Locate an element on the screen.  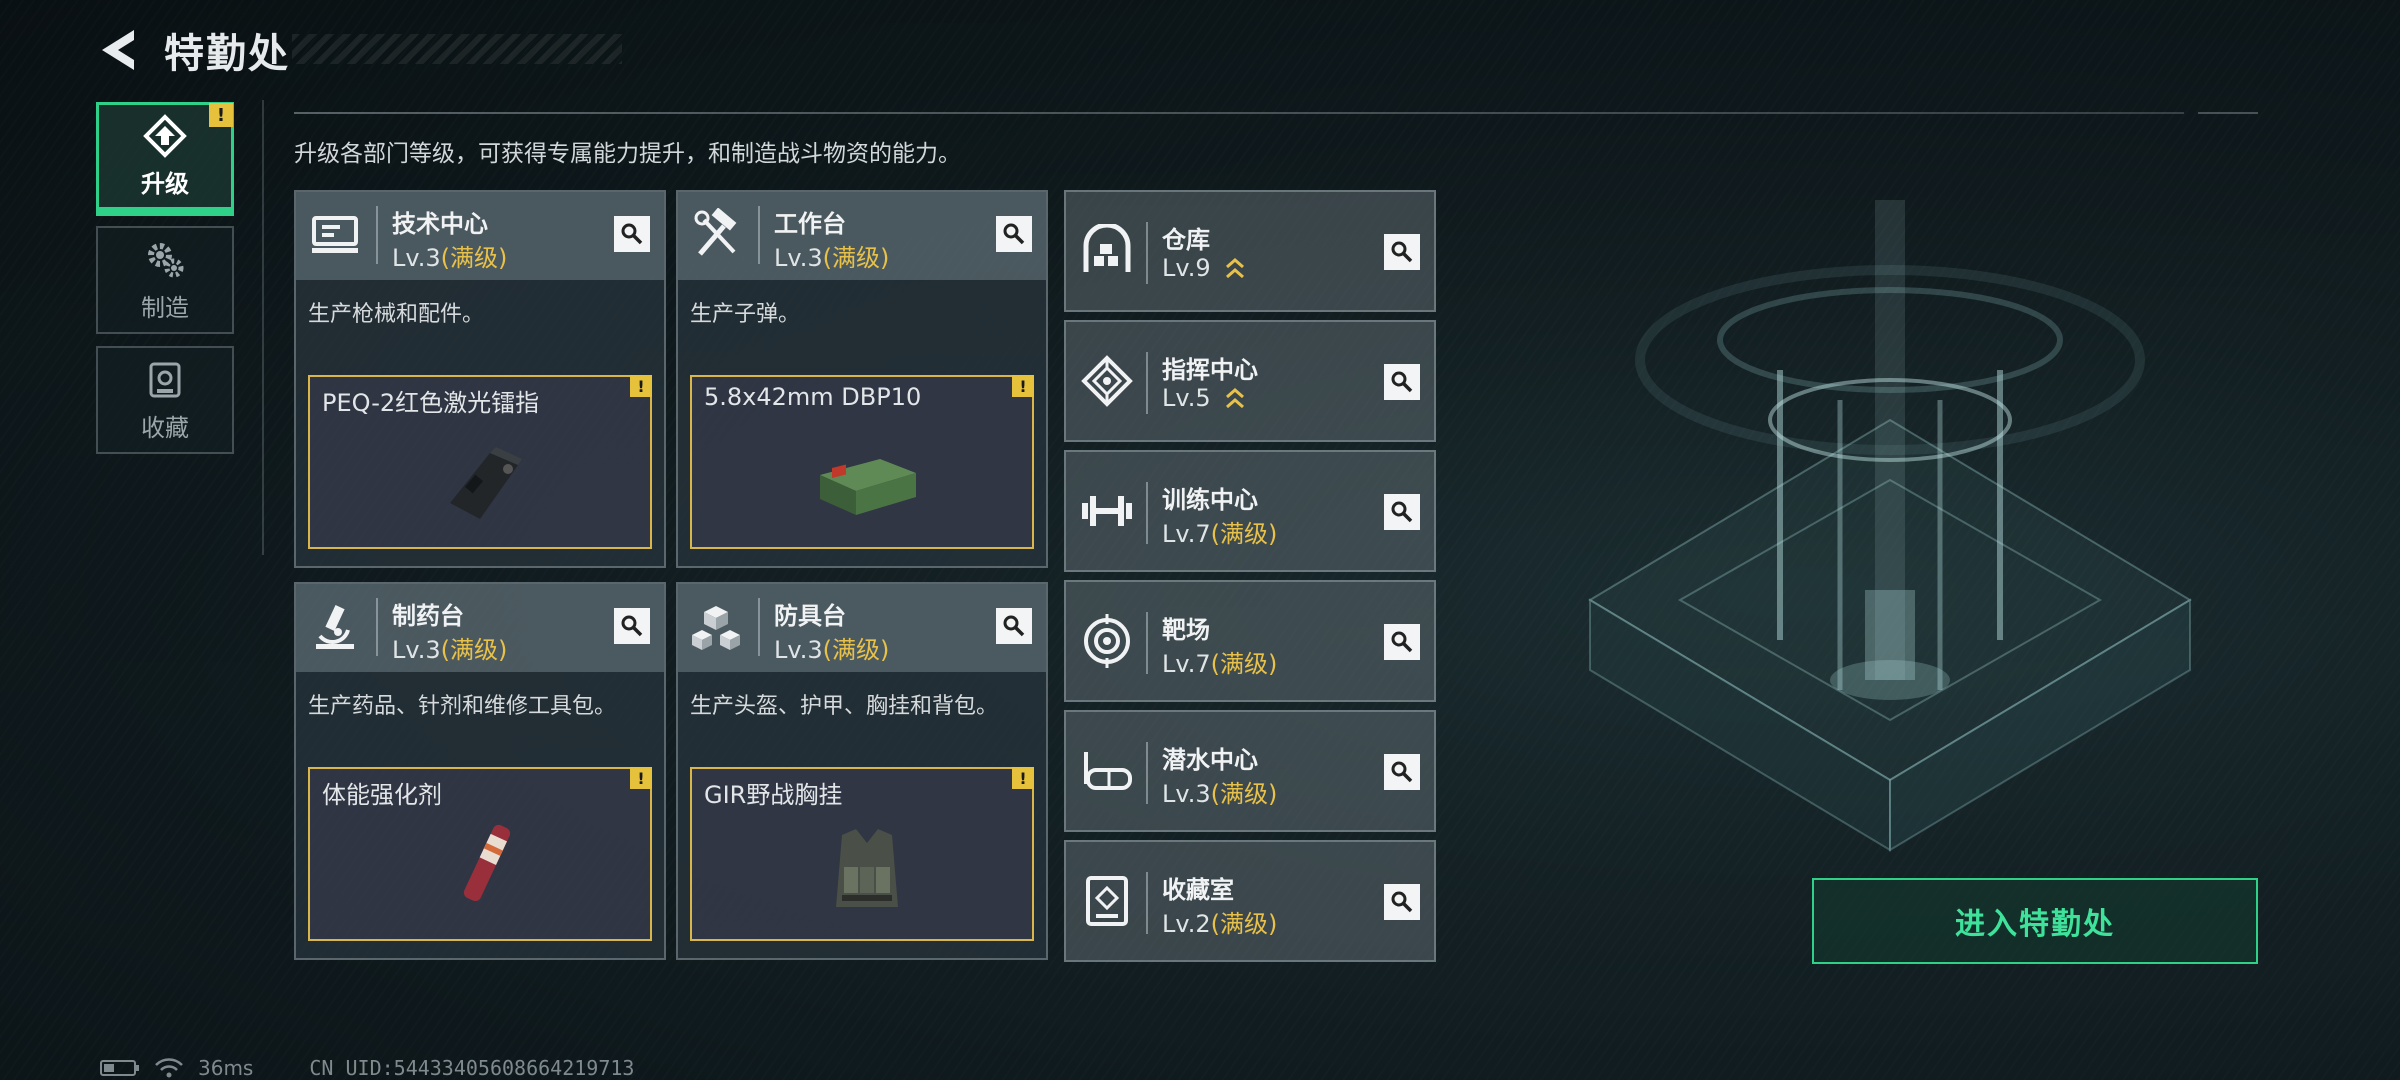
facility-warehouse: 仓库 Lv.9 is located at coordinates (1250, 251).